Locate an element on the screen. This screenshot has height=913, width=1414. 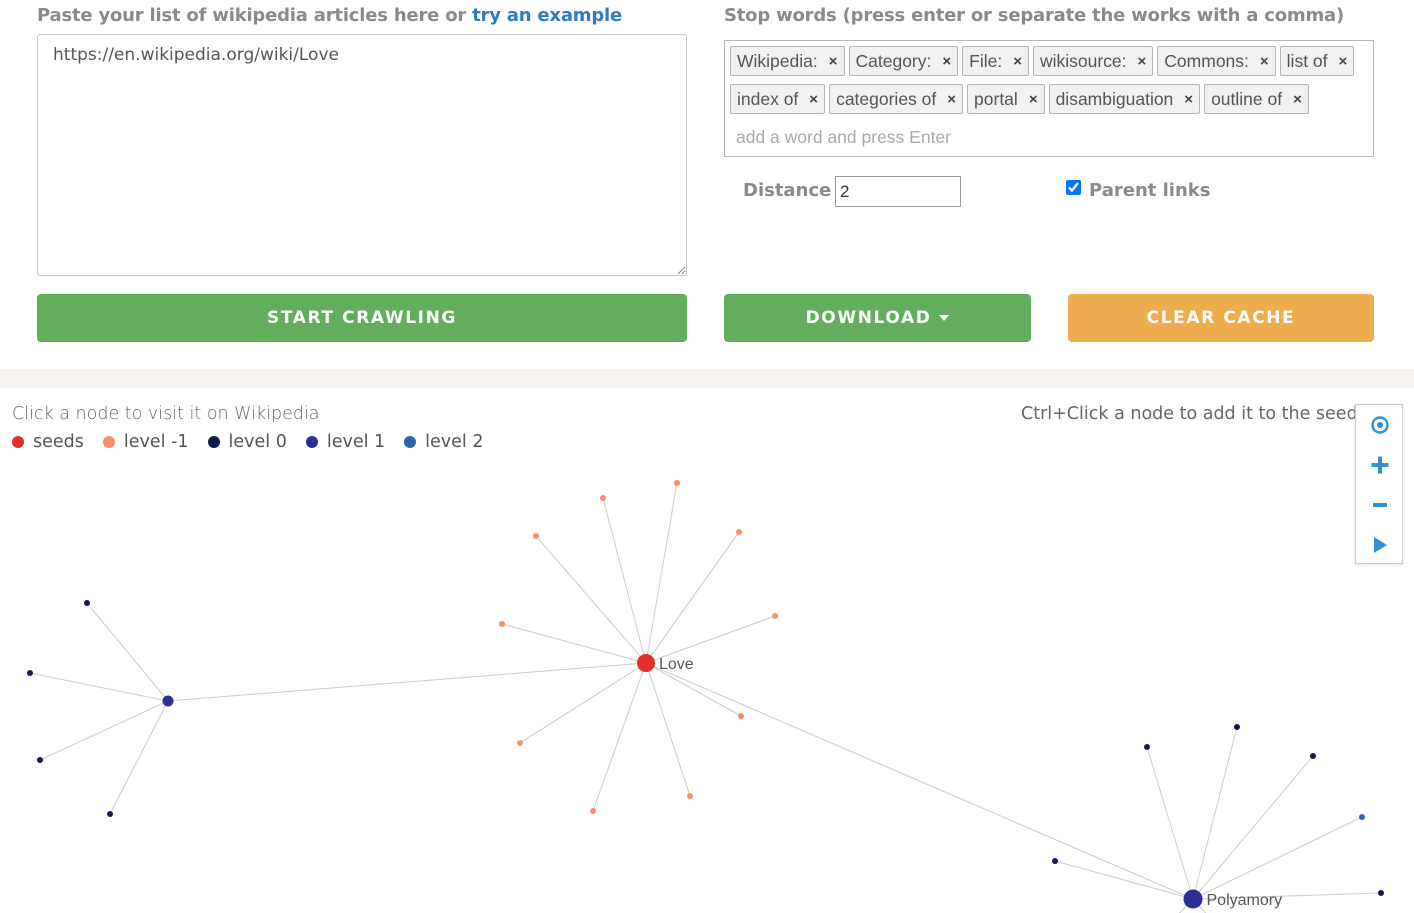
articles-textarea: https://en.wikipedia.org/wiki/Love is located at coordinates (362, 155).